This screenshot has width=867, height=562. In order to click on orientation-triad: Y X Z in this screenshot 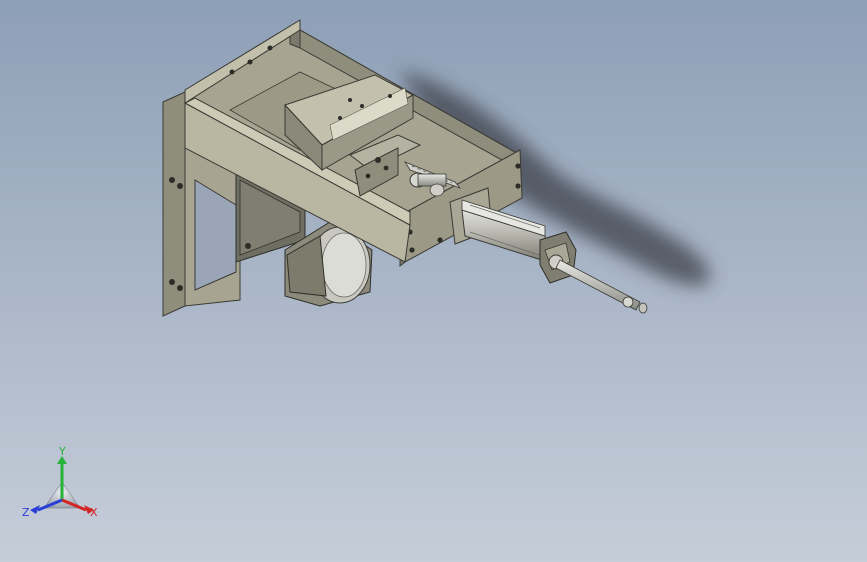, I will do `click(65, 486)`.